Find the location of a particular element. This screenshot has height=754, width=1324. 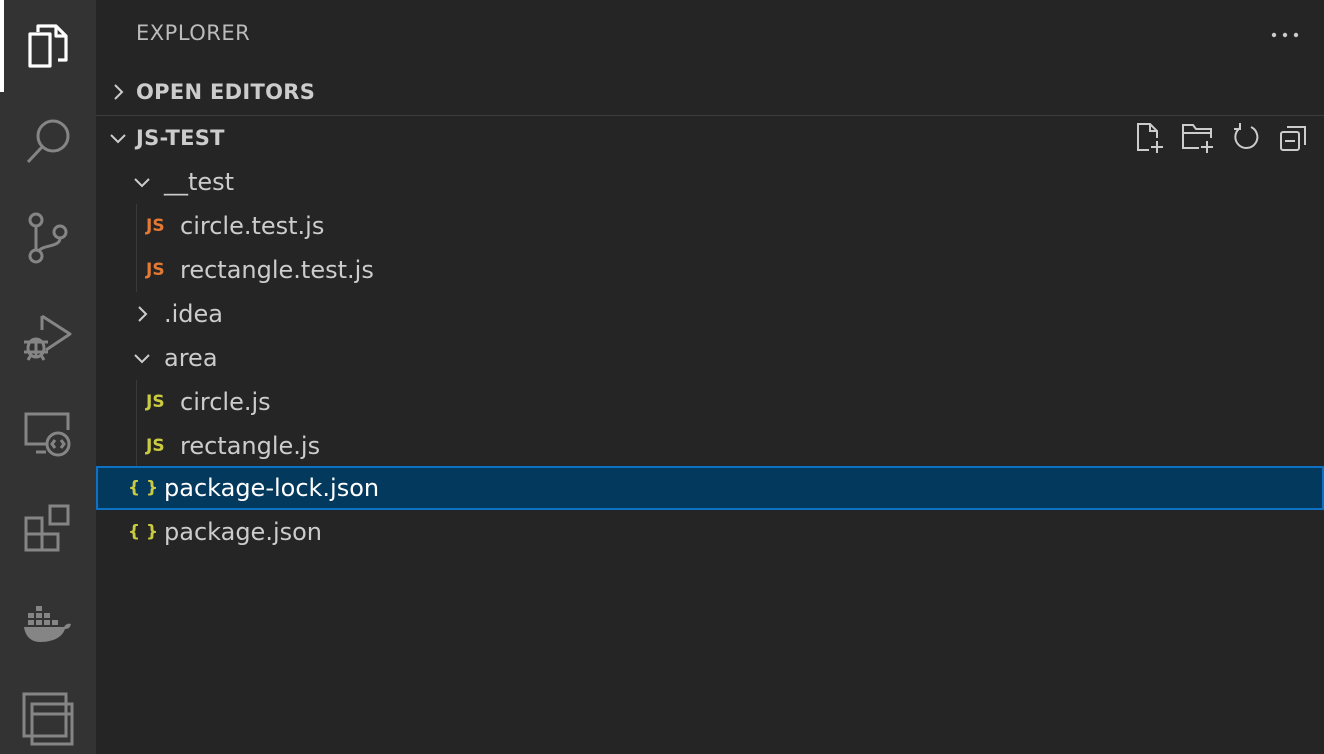

workspace-actions is located at coordinates (1222, 138).